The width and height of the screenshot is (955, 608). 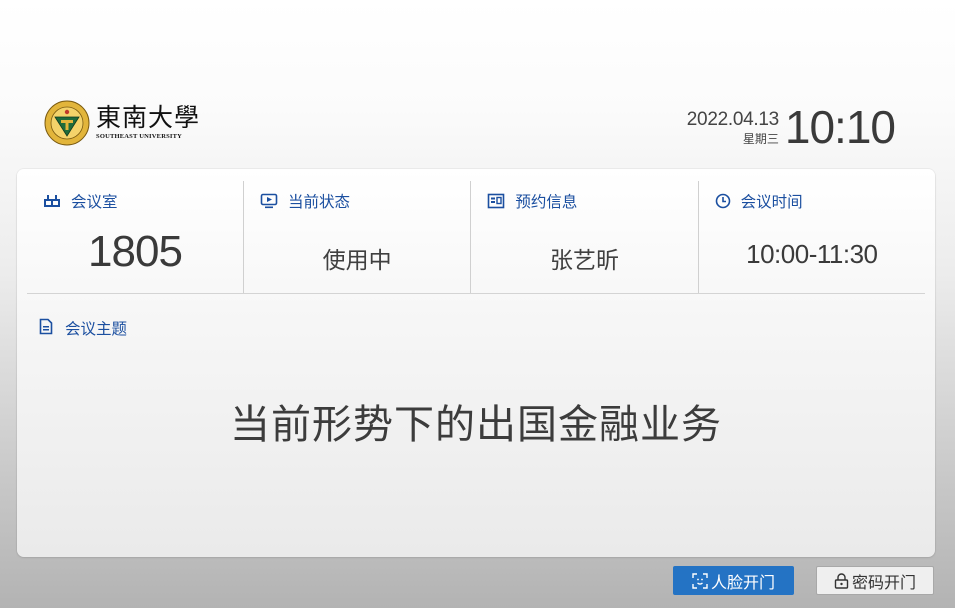 I want to click on clock-icon, so click(x=723, y=201).